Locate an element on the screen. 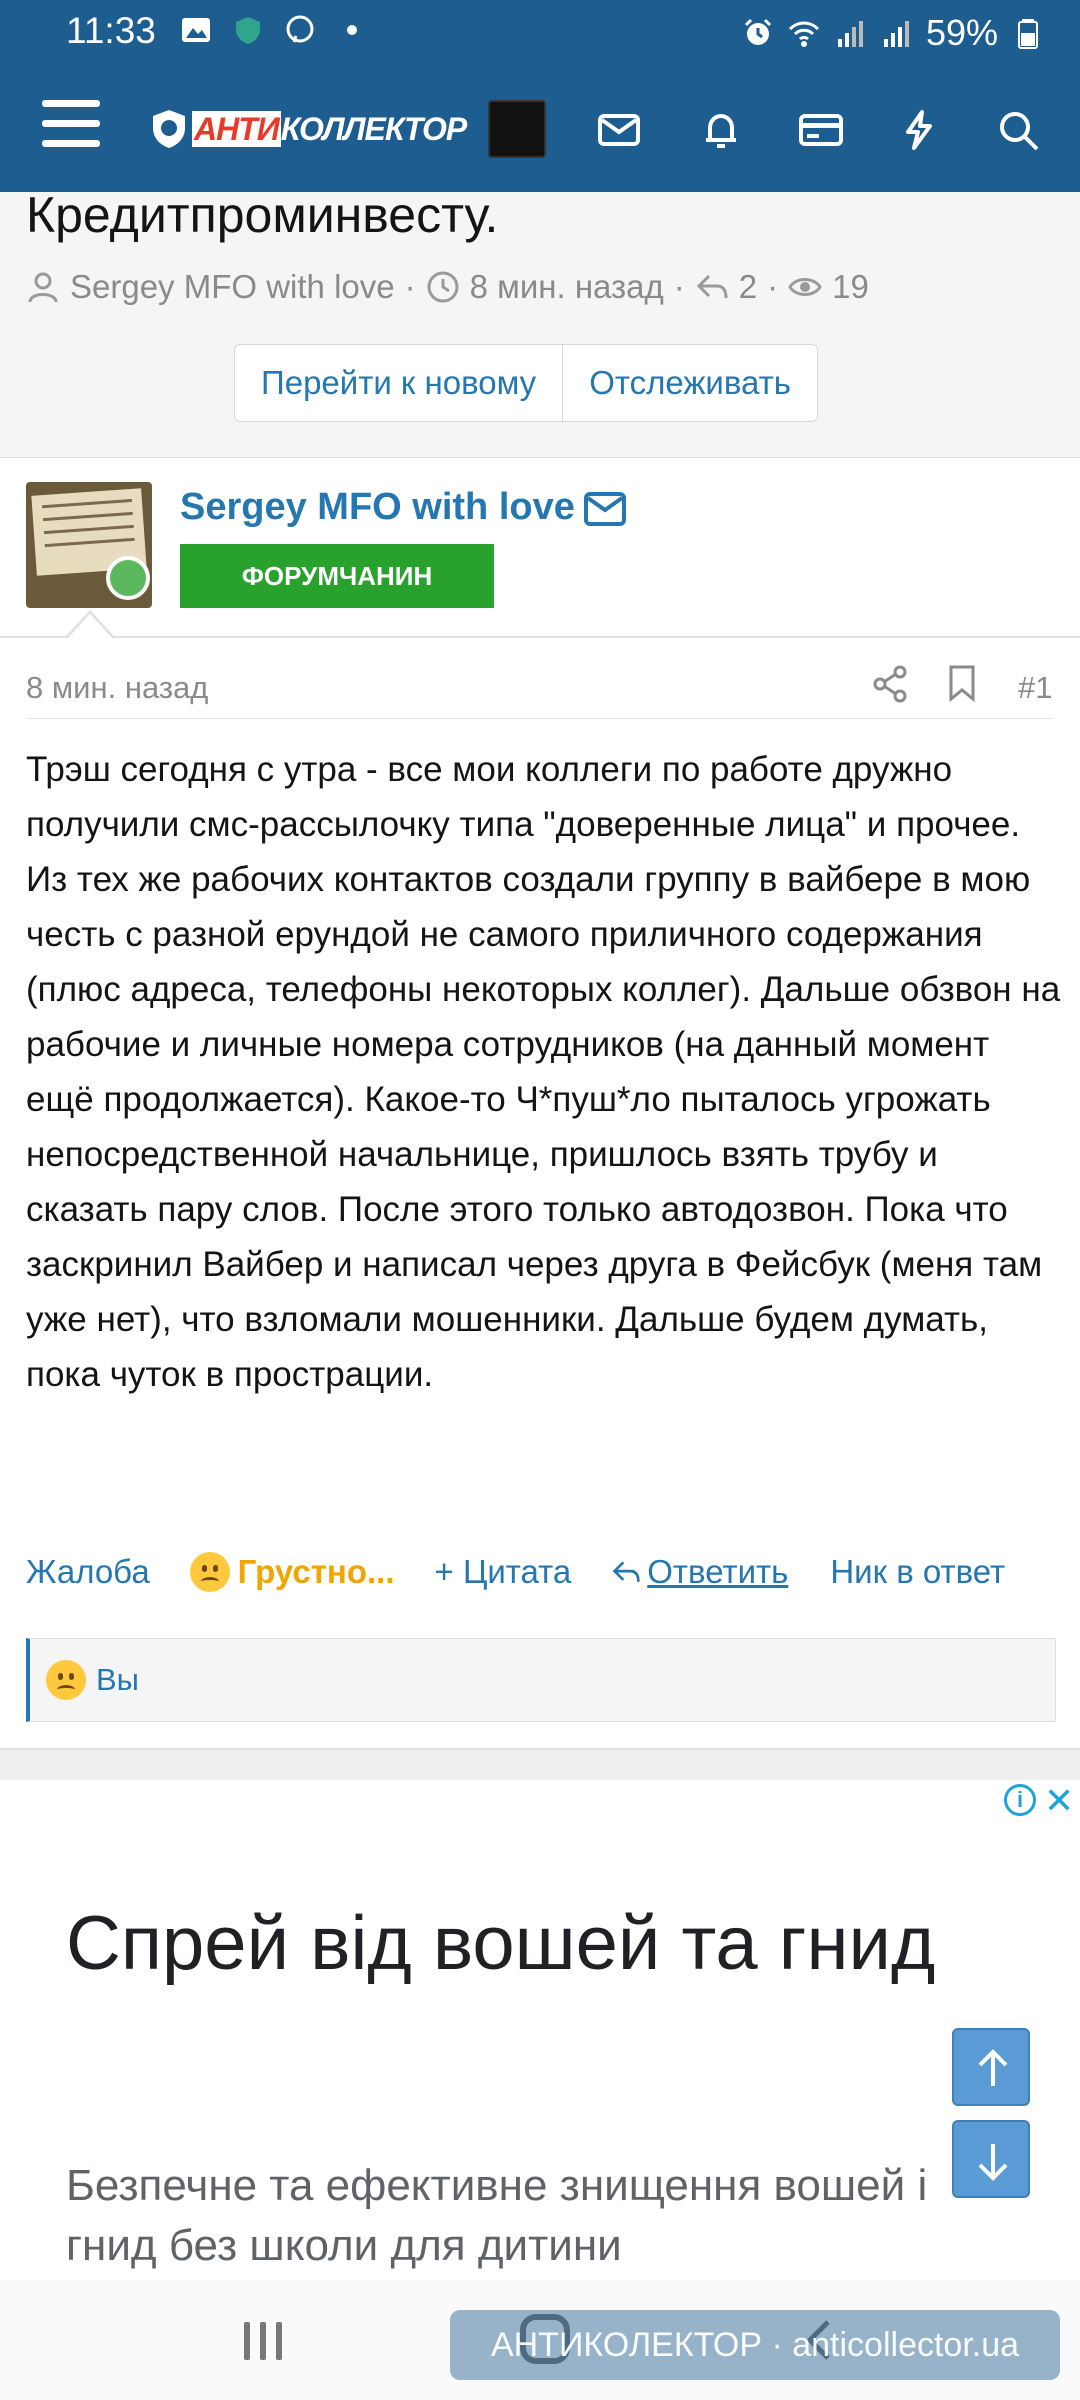  user-title-badge: ФОРУМЧАНИН is located at coordinates (337, 576).